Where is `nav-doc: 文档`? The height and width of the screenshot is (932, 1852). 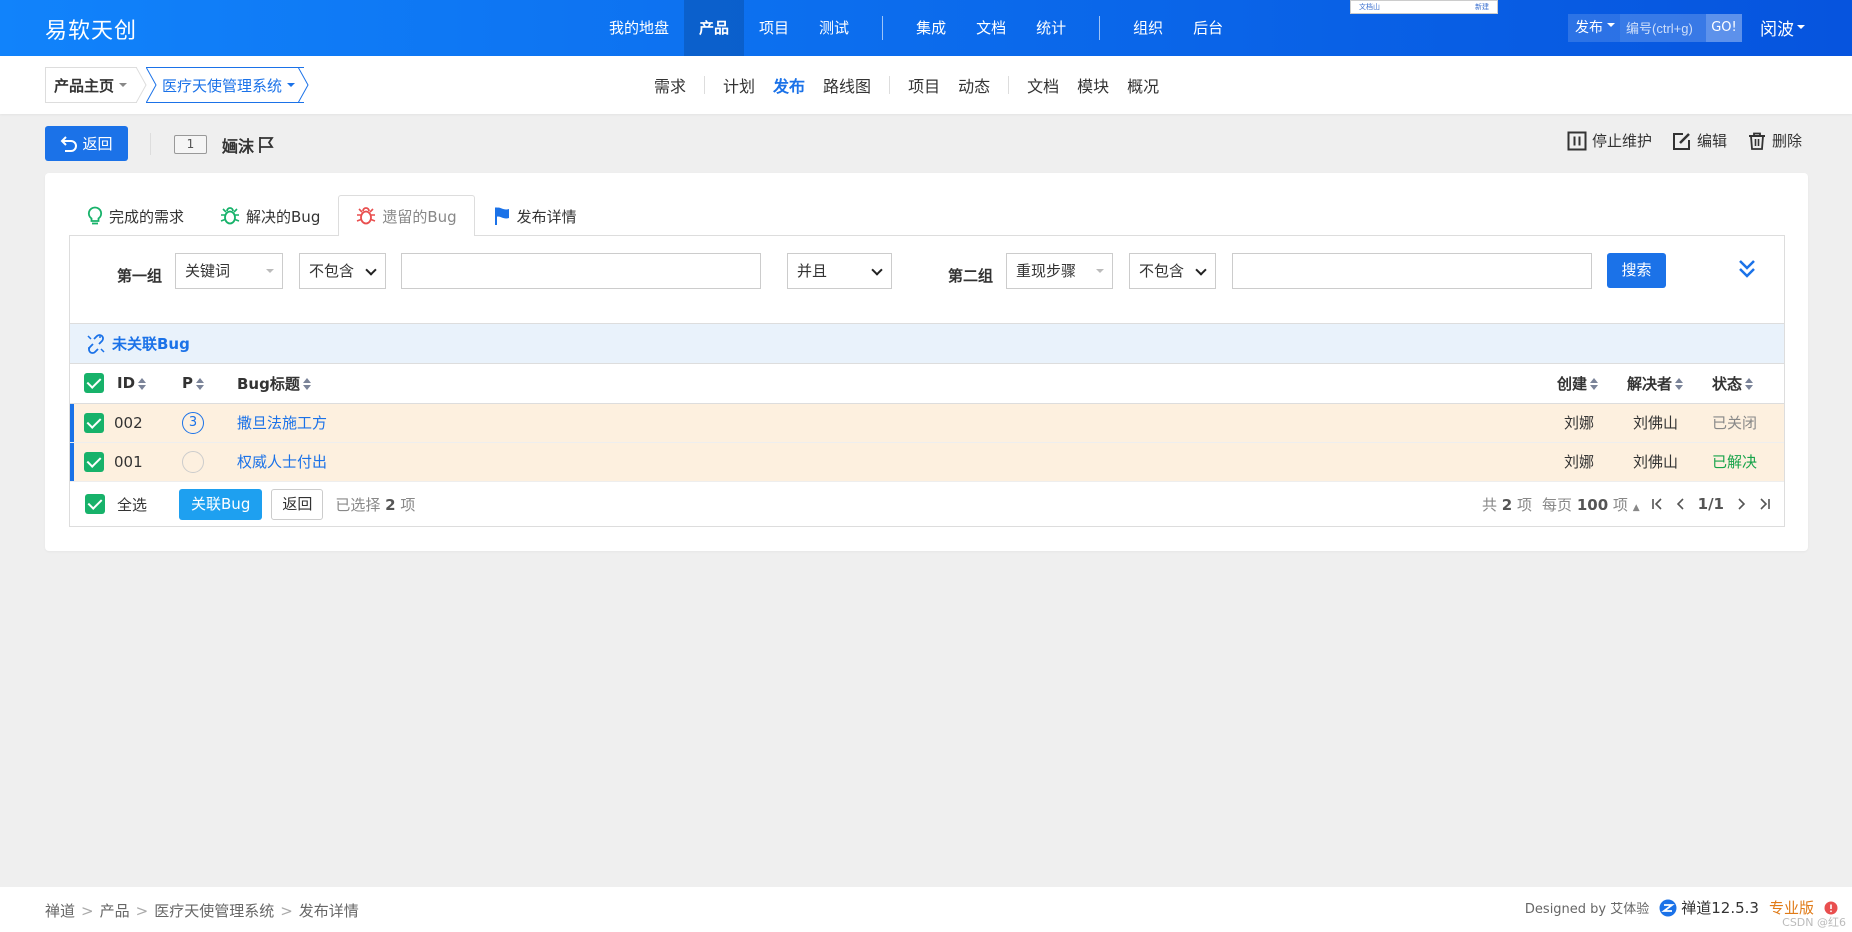
nav-doc: 文档 is located at coordinates (991, 28).